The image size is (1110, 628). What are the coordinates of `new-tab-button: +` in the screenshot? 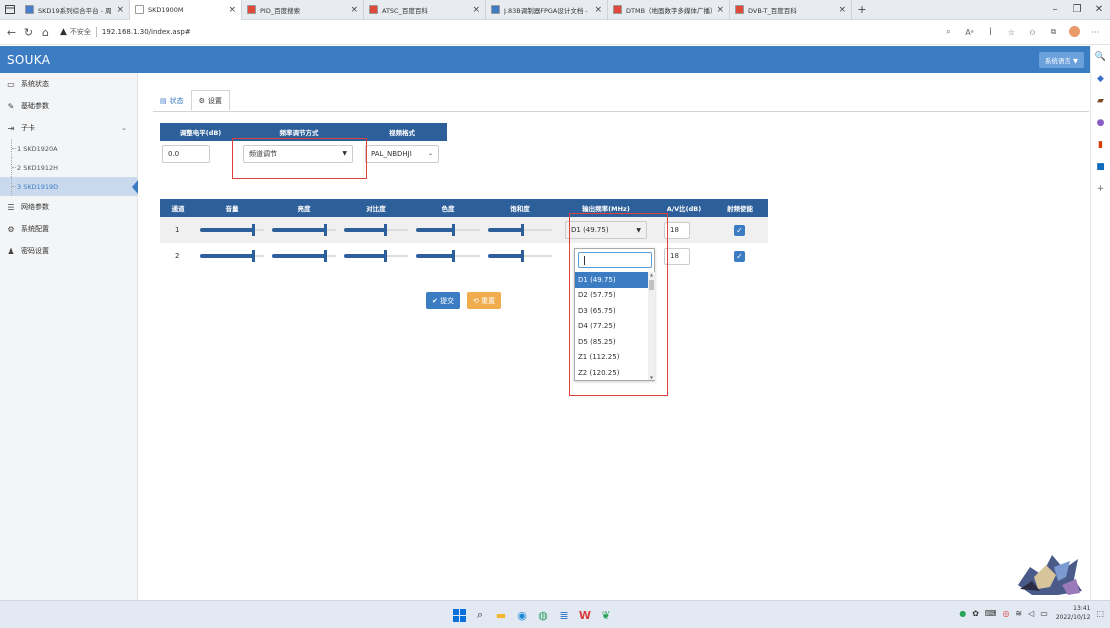 It's located at (862, 9).